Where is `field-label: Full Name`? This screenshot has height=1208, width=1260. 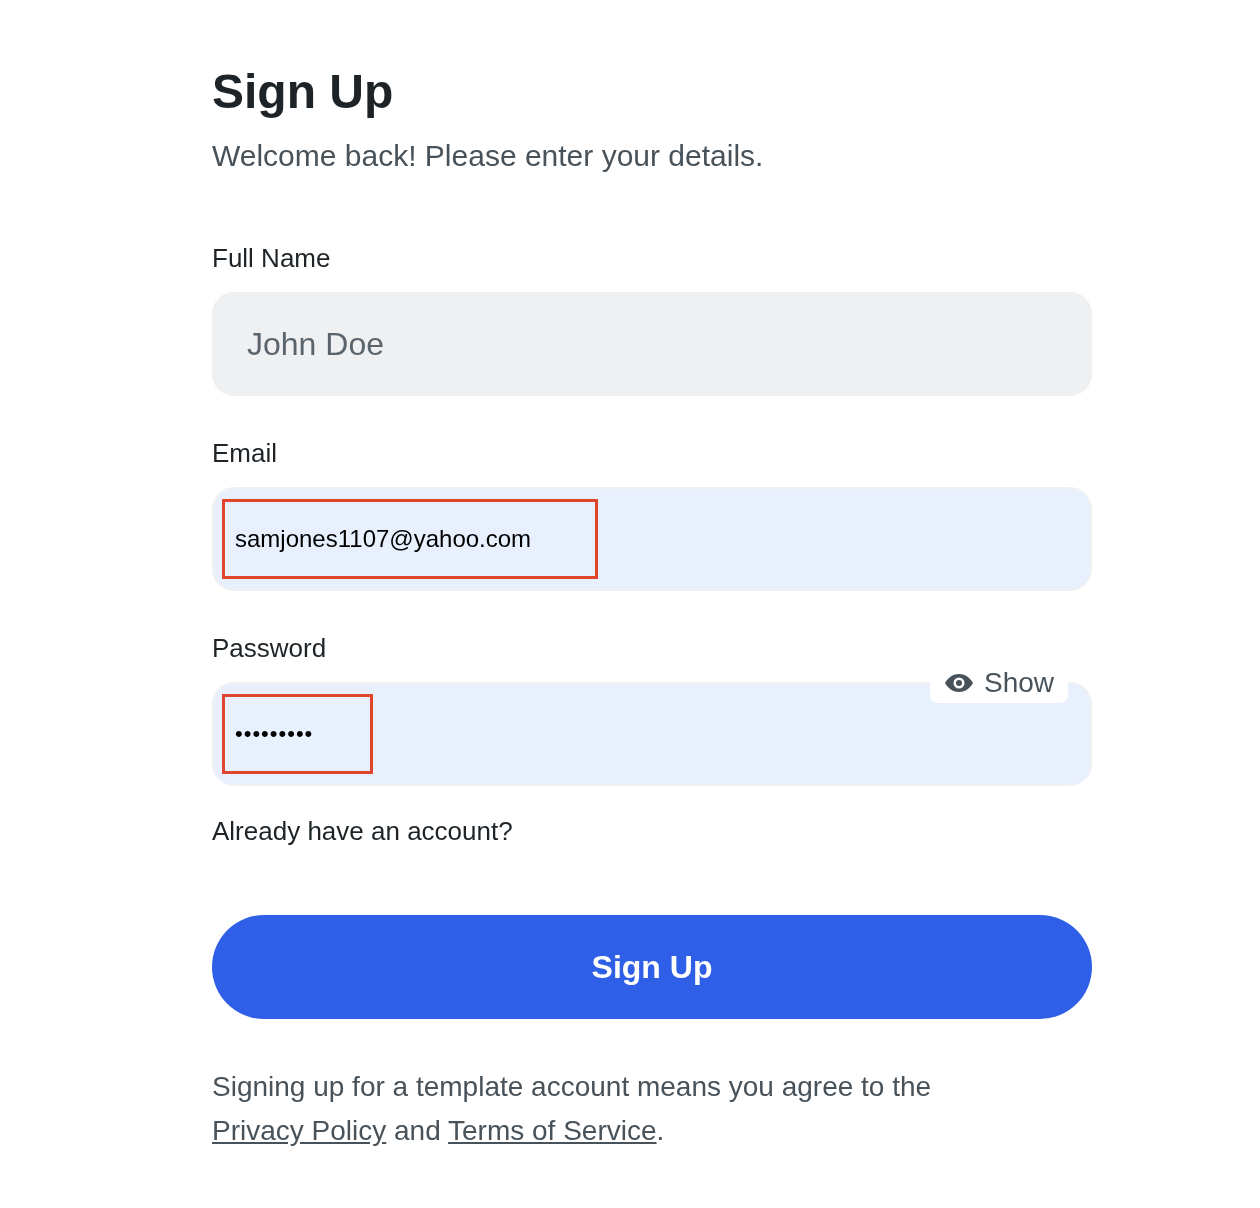
field-label: Full Name is located at coordinates (271, 258).